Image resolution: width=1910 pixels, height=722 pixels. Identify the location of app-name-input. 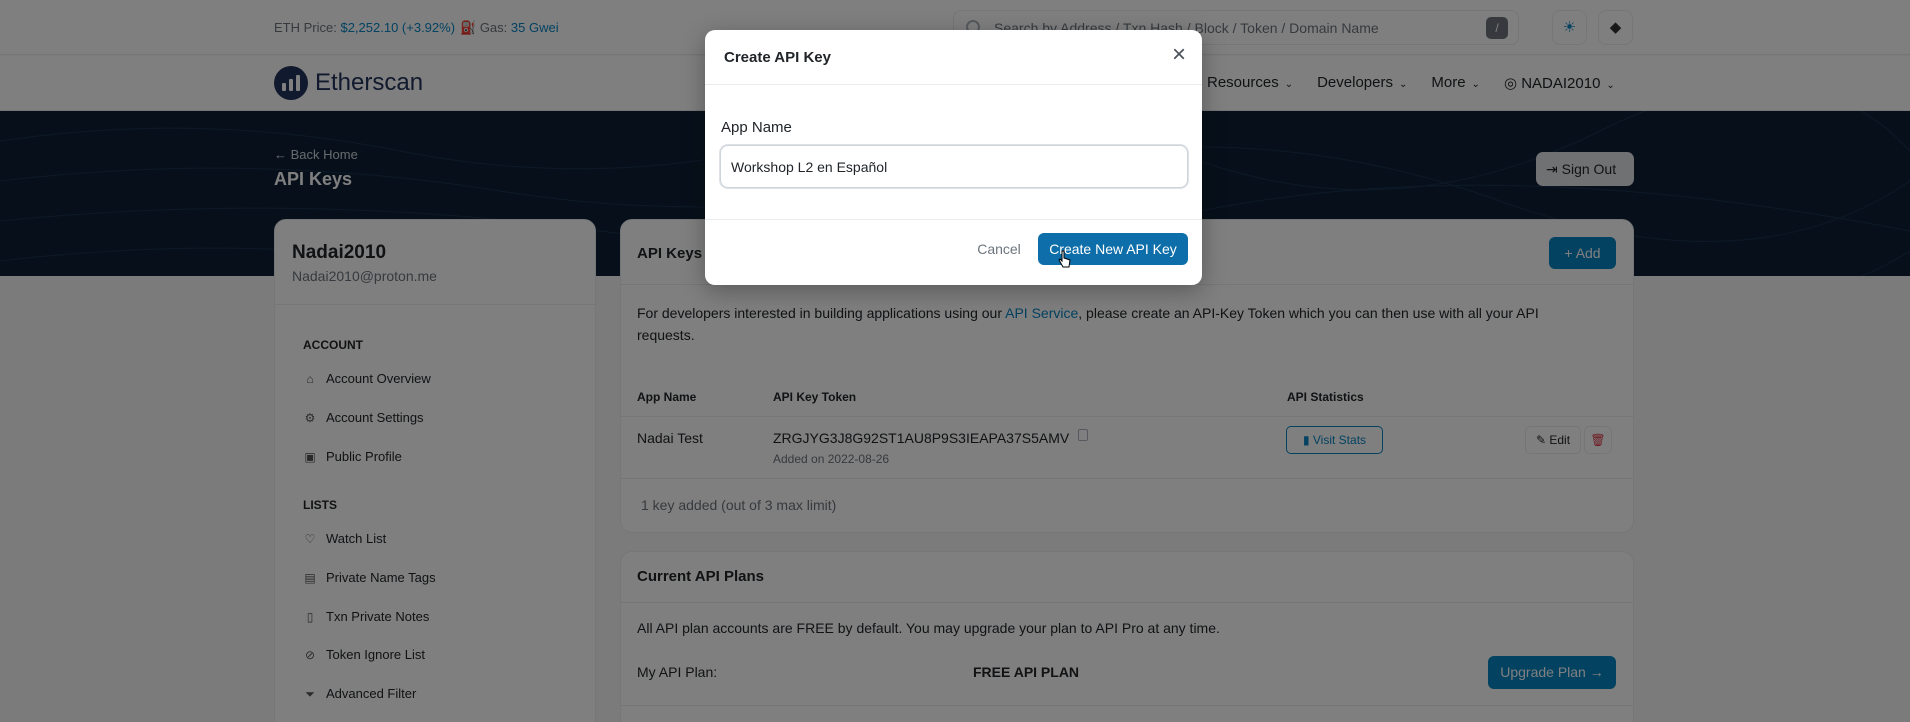
(954, 166).